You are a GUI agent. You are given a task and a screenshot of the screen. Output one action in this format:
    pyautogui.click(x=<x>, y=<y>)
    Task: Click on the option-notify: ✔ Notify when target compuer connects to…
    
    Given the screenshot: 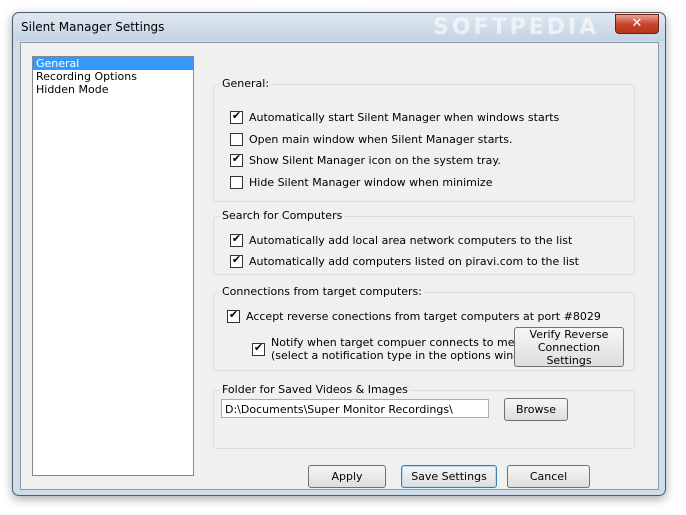 What is the action you would take?
    pyautogui.click(x=396, y=349)
    